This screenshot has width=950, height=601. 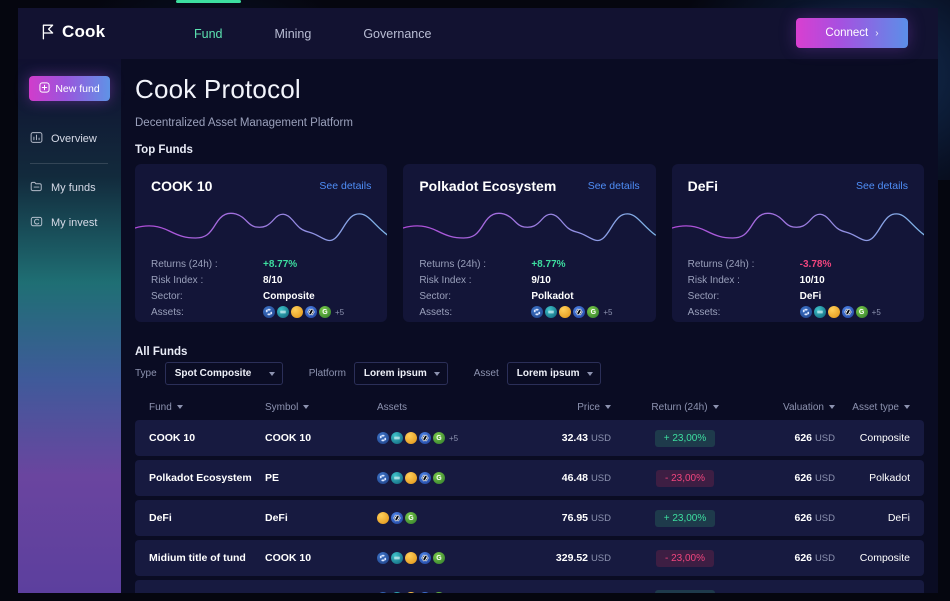 I want to click on card-assets-row: Assets: G +5, so click(x=529, y=312).